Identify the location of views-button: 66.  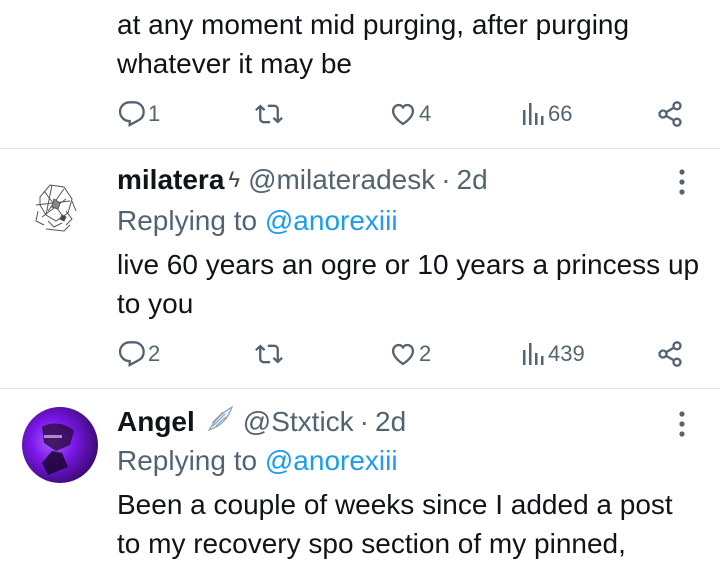
(547, 114).